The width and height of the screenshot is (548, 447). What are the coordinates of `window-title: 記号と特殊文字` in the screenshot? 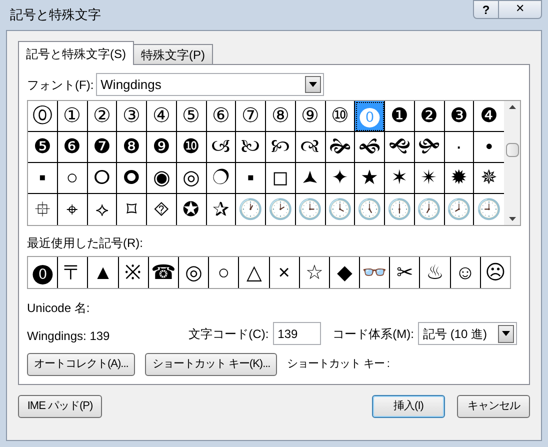 It's located at (55, 15).